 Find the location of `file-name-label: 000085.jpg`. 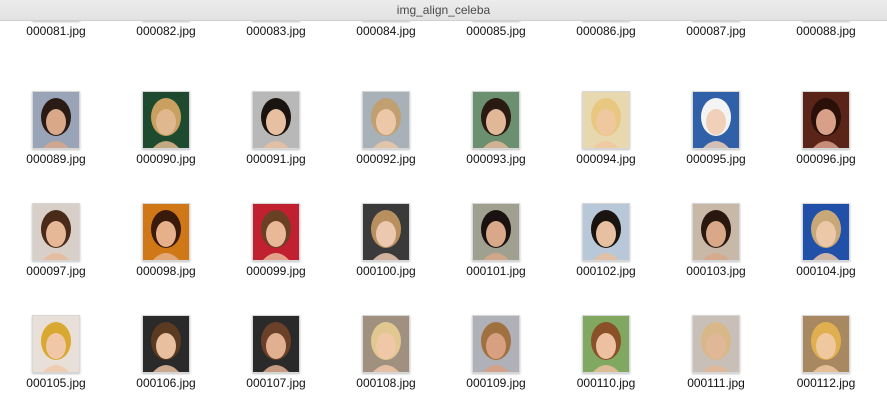

file-name-label: 000085.jpg is located at coordinates (496, 31).